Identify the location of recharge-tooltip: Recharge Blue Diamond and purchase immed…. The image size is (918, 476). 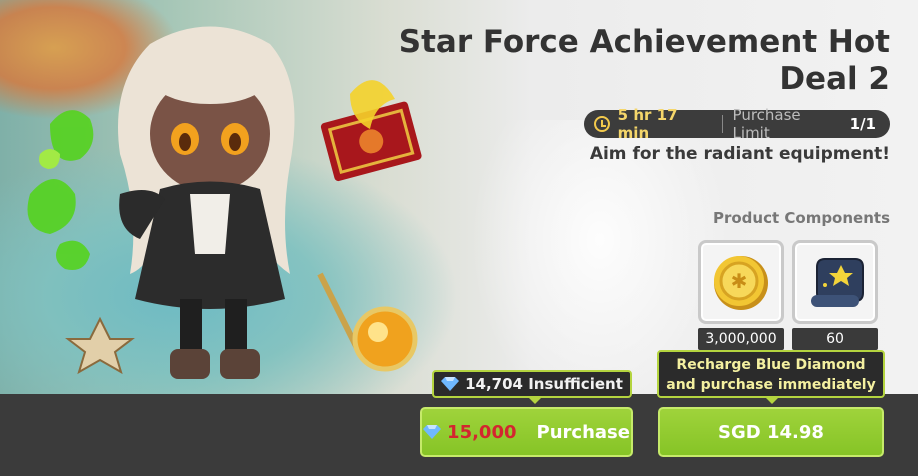
(771, 377).